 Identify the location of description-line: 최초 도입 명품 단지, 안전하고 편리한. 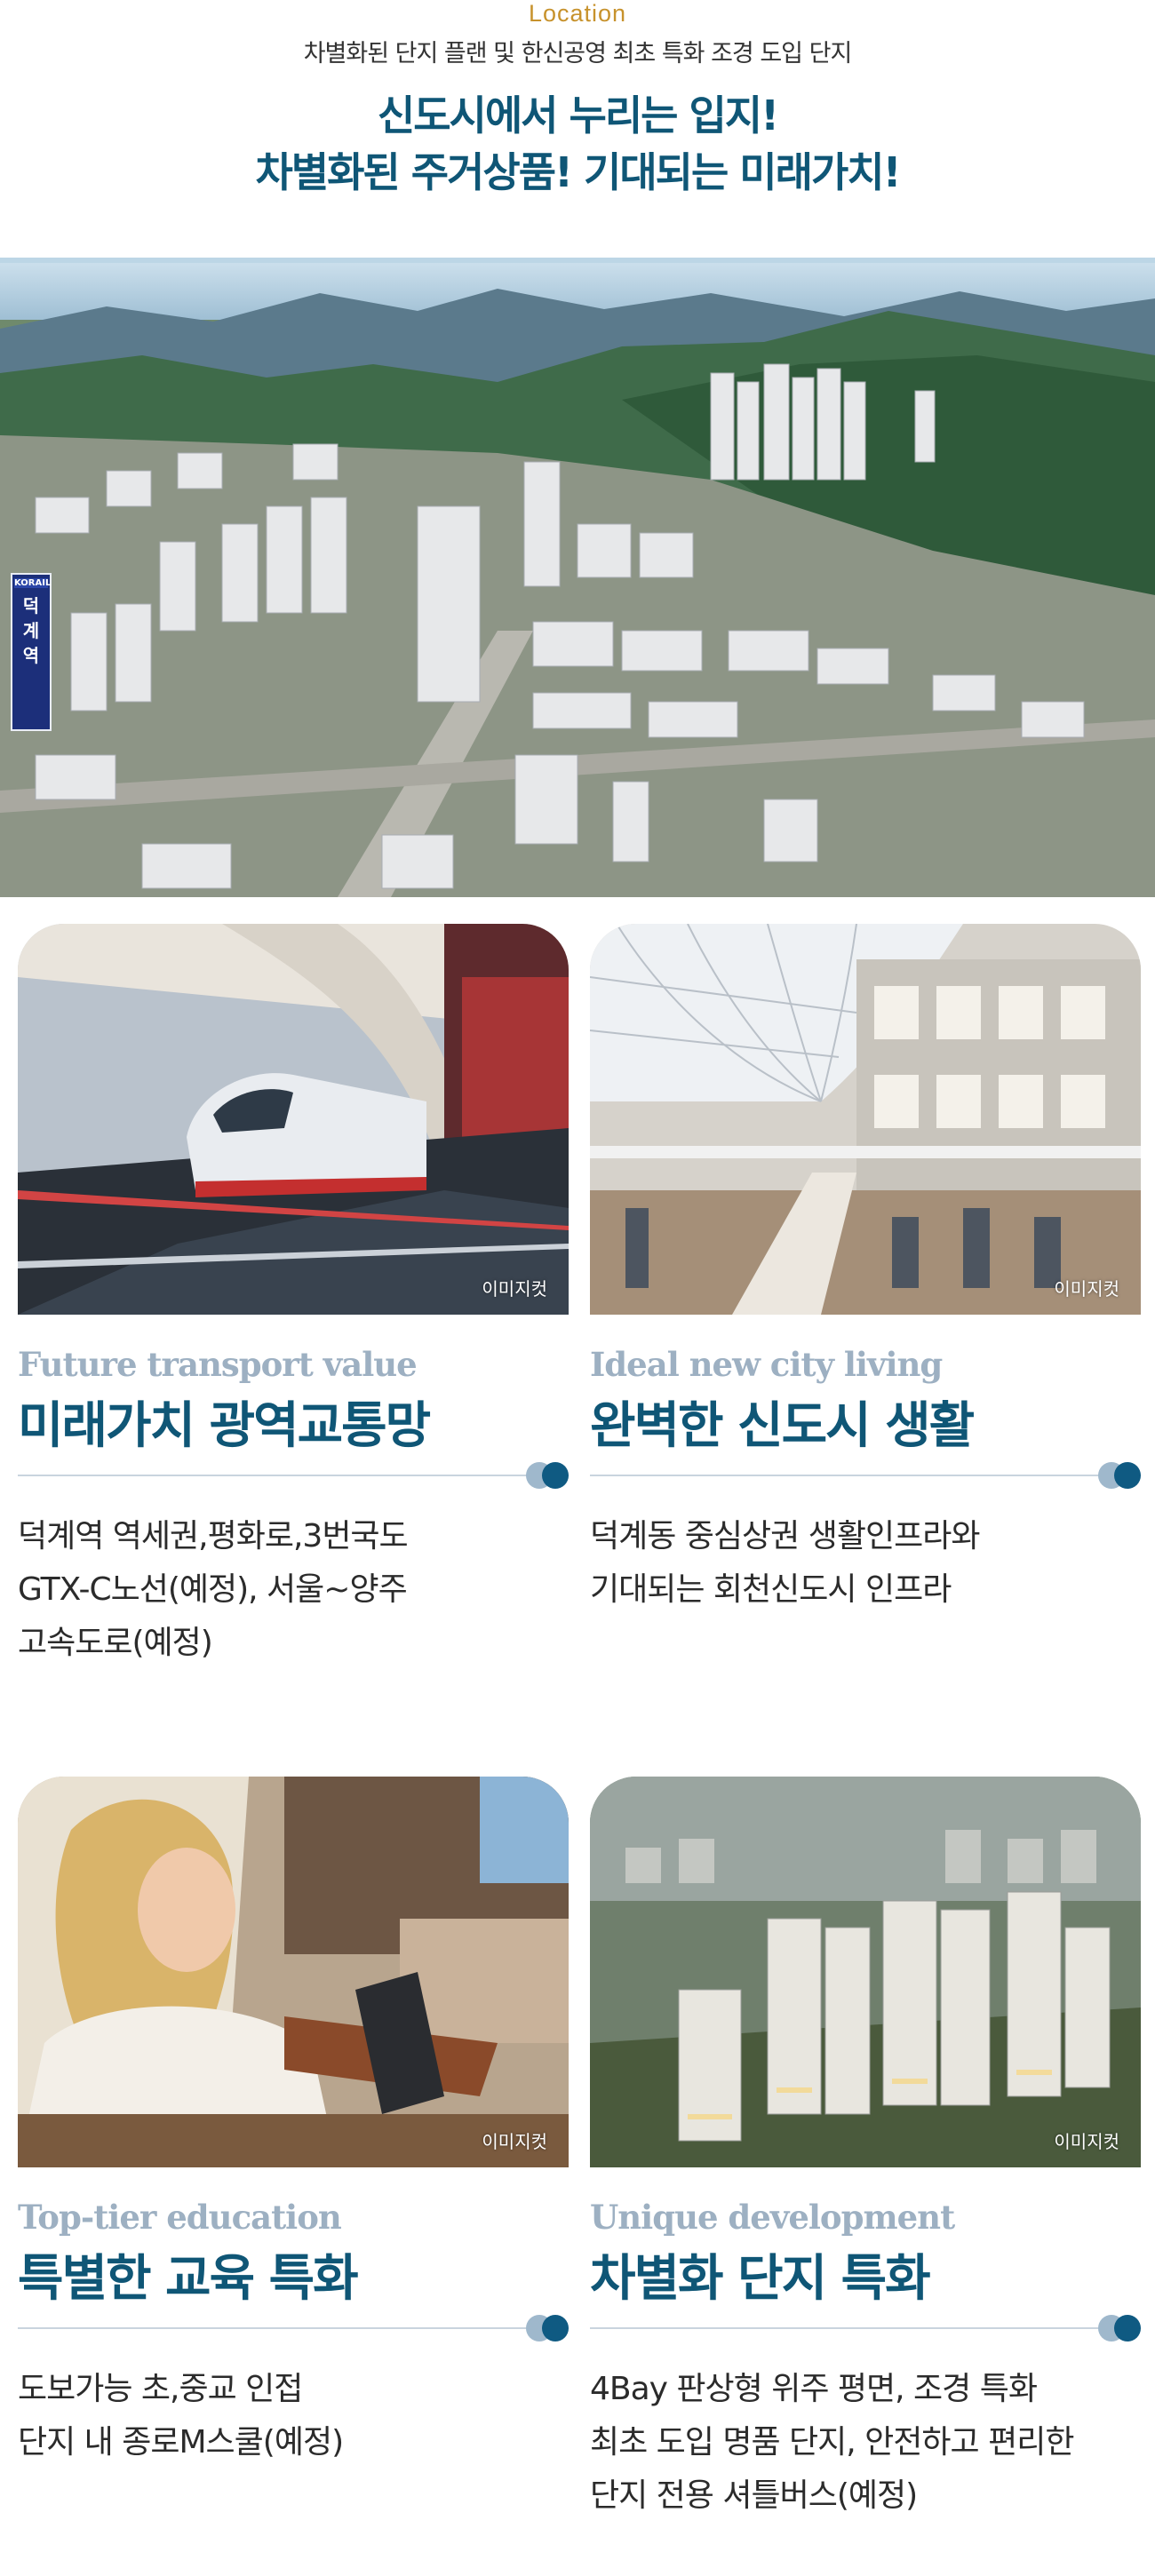
(832, 2442).